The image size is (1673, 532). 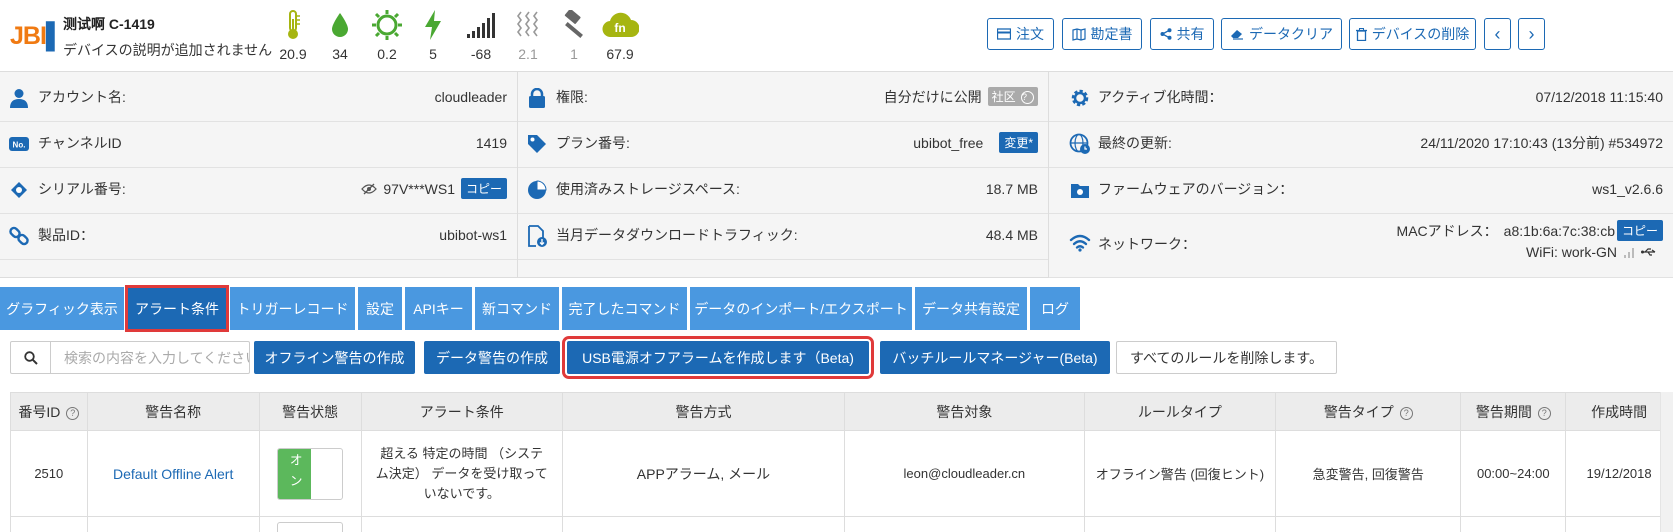 I want to click on user-icon, so click(x=19, y=98).